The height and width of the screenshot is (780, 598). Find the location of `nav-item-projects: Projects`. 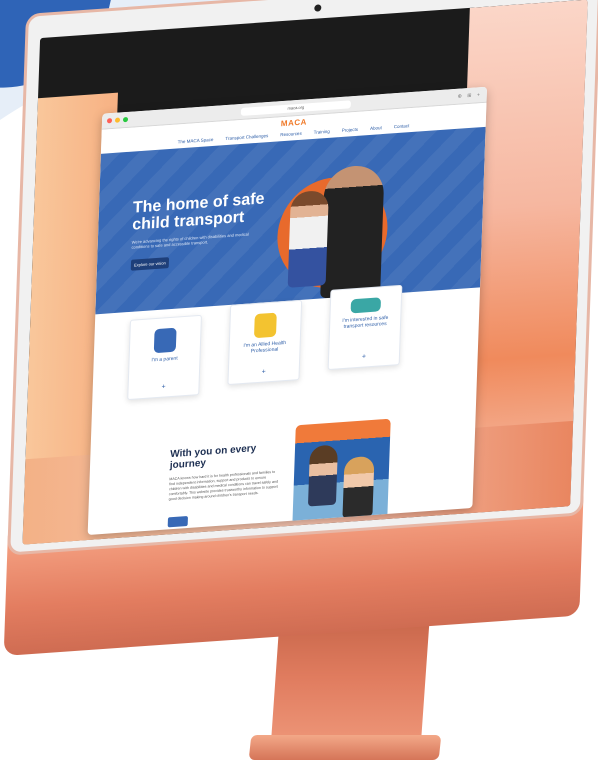

nav-item-projects: Projects is located at coordinates (350, 129).